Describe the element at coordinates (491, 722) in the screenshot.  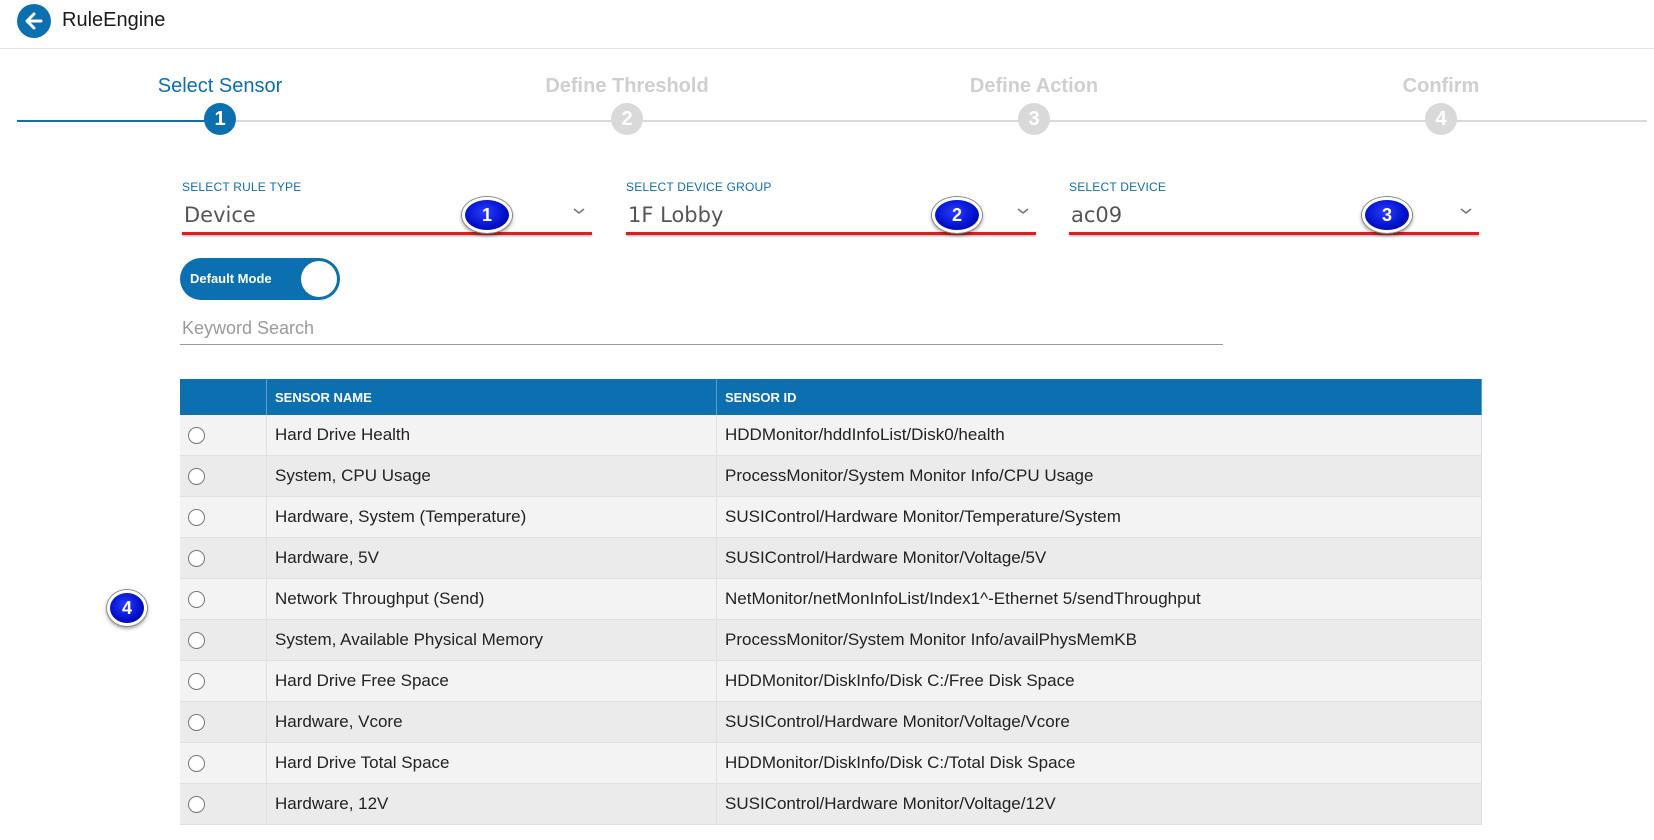
I see `sensor-name-cell: Hardware, Vcore` at that location.